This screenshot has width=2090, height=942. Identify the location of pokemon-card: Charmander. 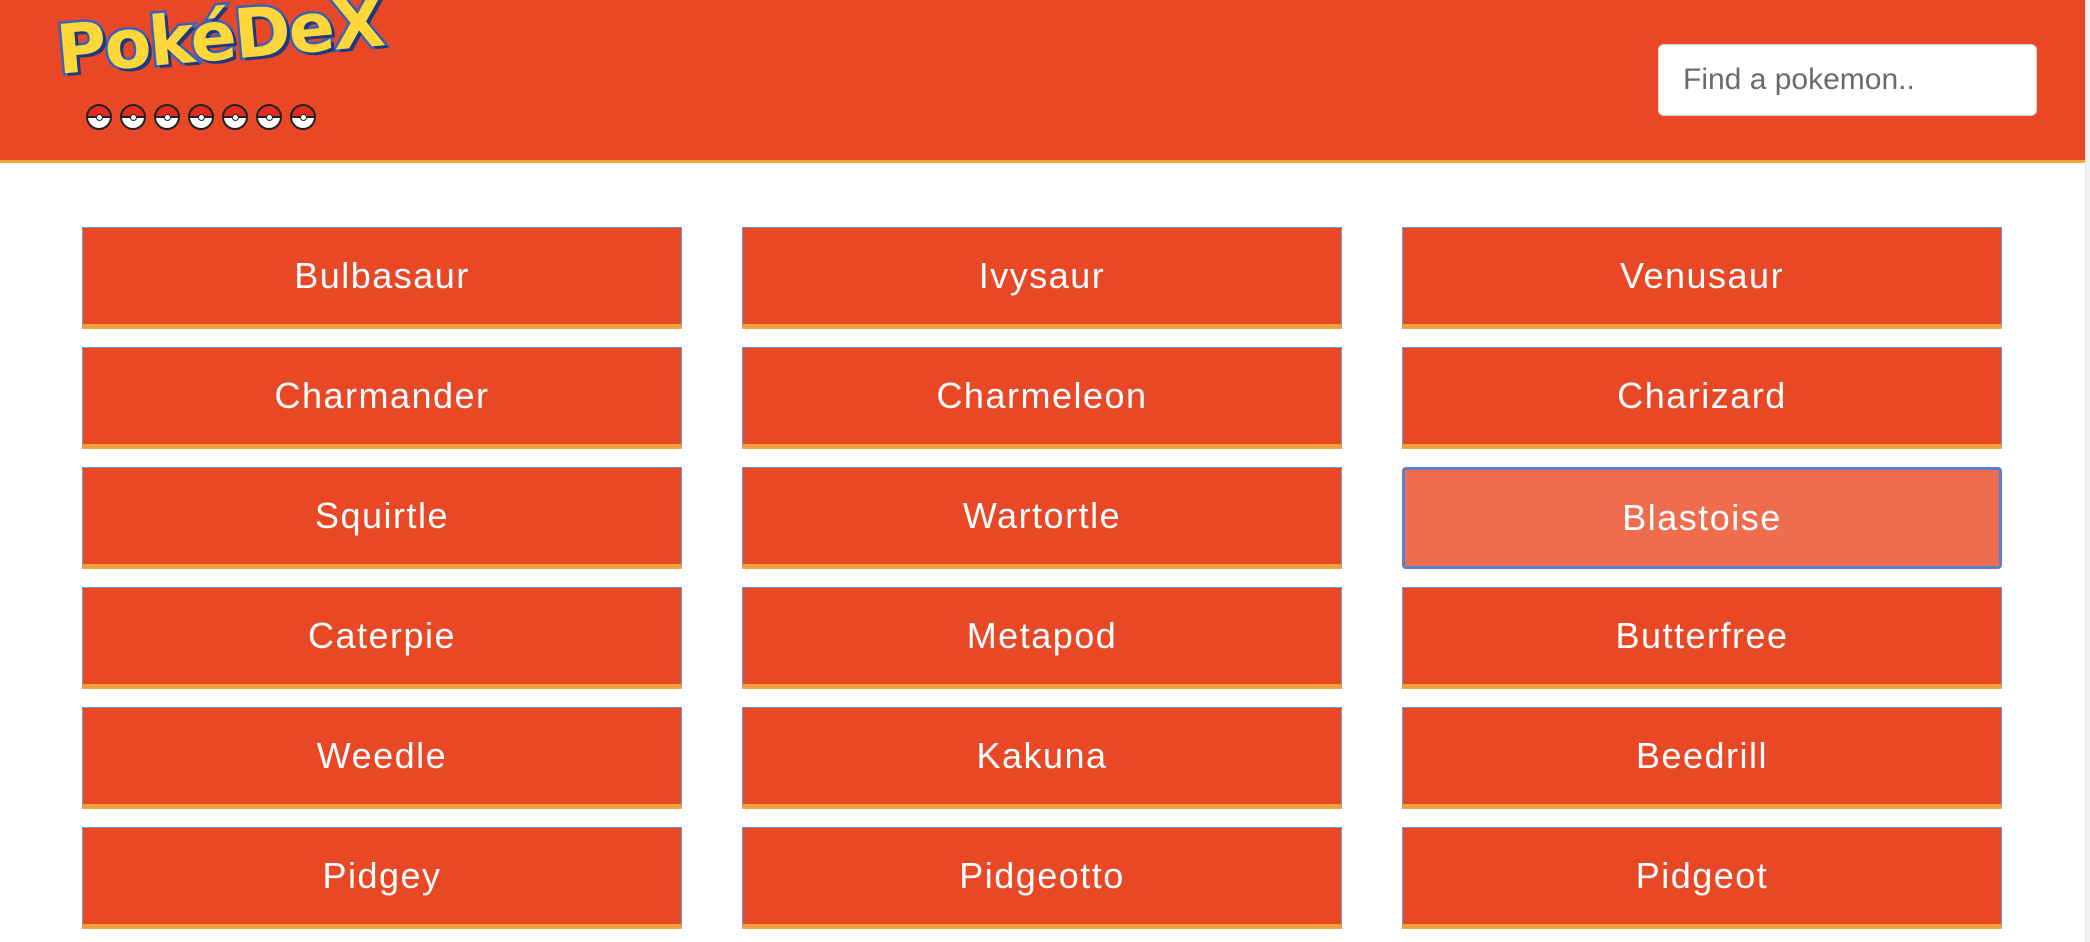
(382, 398).